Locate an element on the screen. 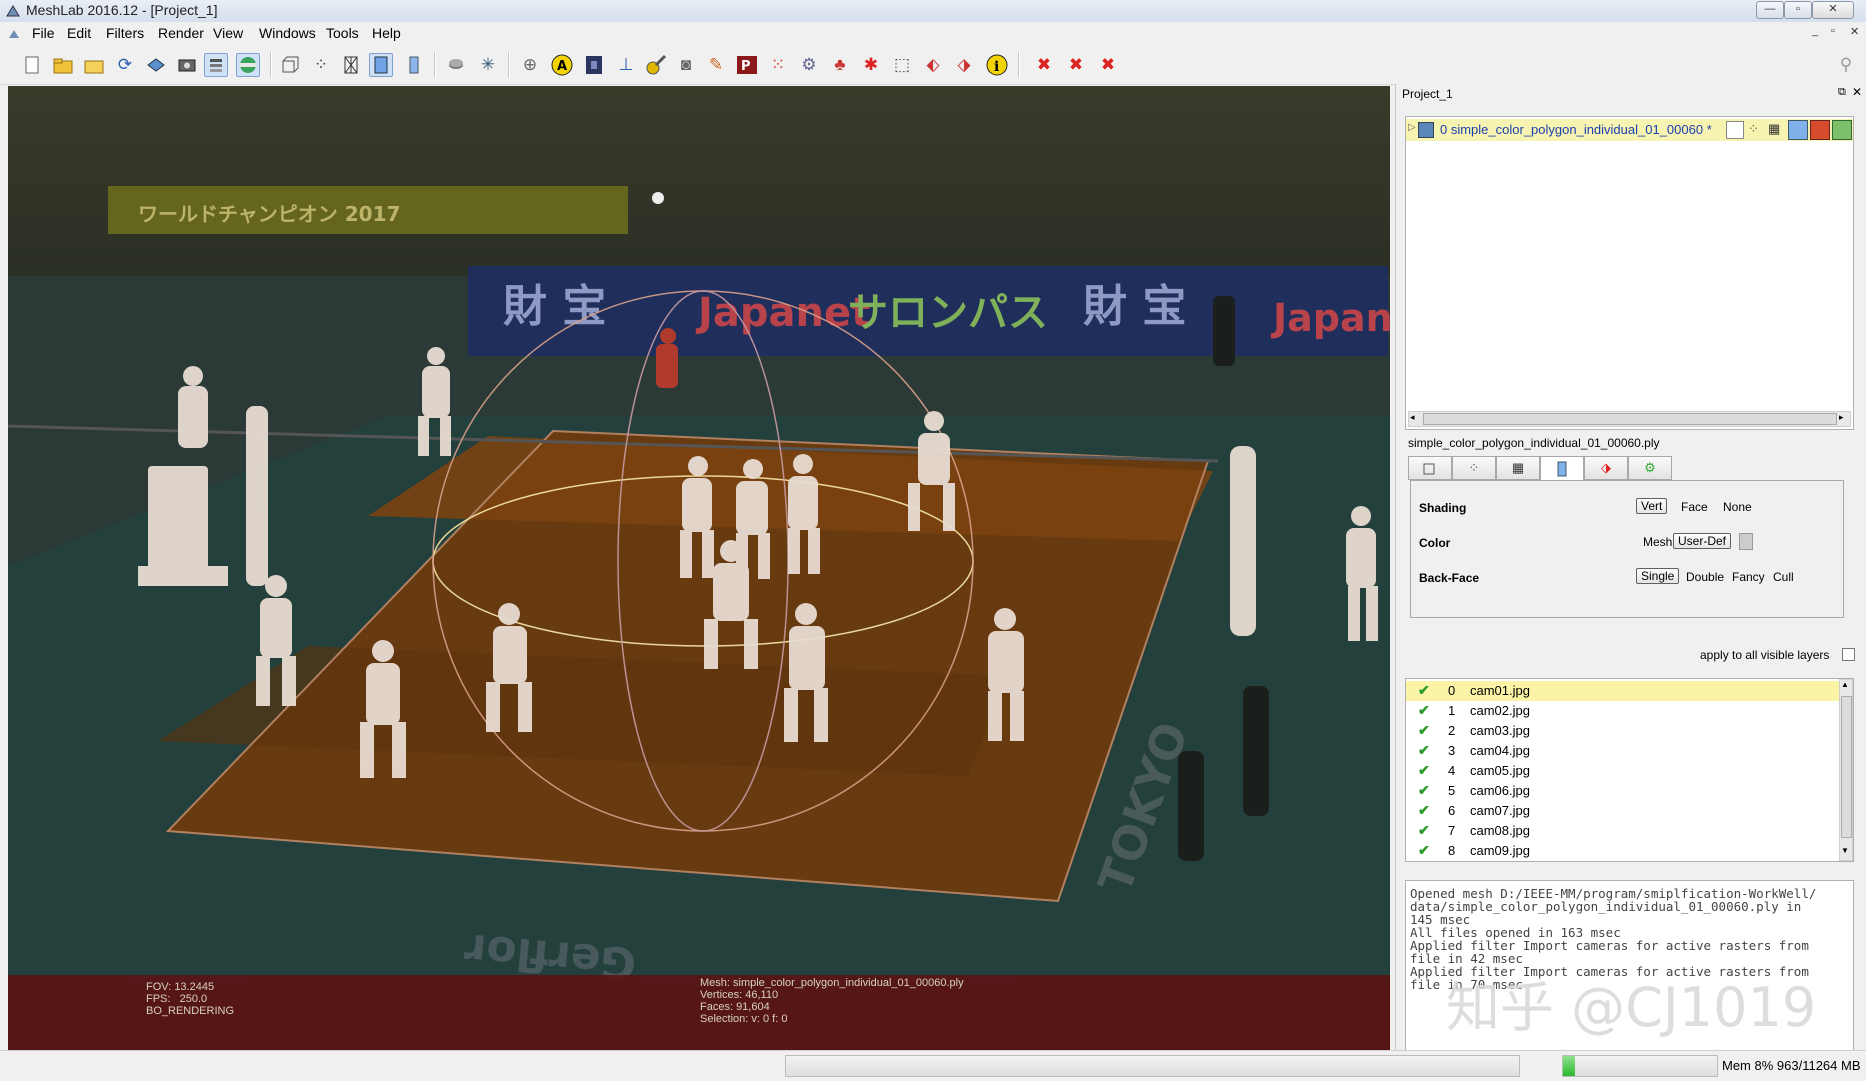 This screenshot has height=1081, width=1866. backface-cull-option: Cull is located at coordinates (1783, 577).